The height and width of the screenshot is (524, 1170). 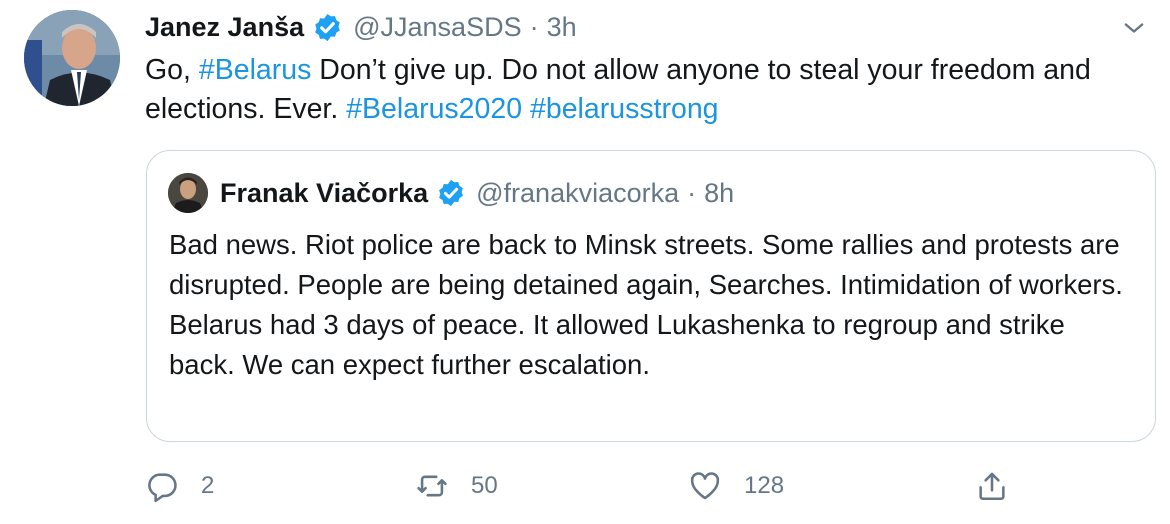 What do you see at coordinates (72, 58) in the screenshot?
I see `avatar` at bounding box center [72, 58].